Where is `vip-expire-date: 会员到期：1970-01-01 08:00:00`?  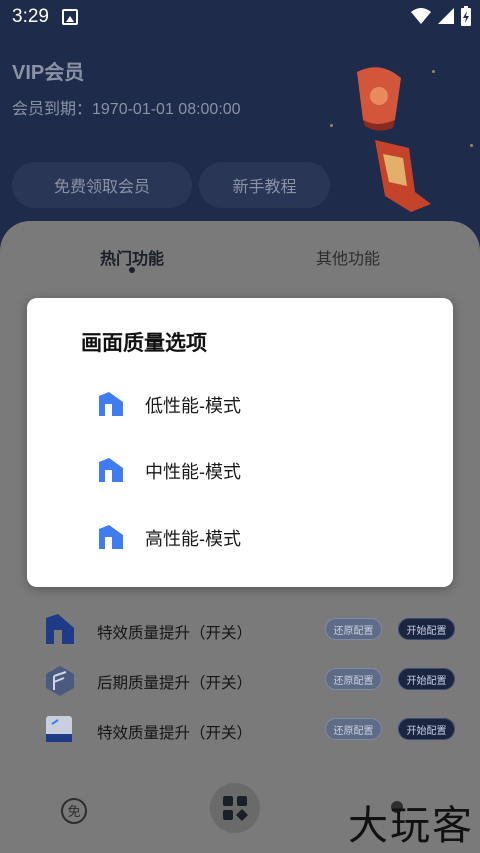 vip-expire-date: 会员到期：1970-01-01 08:00:00 is located at coordinates (126, 109).